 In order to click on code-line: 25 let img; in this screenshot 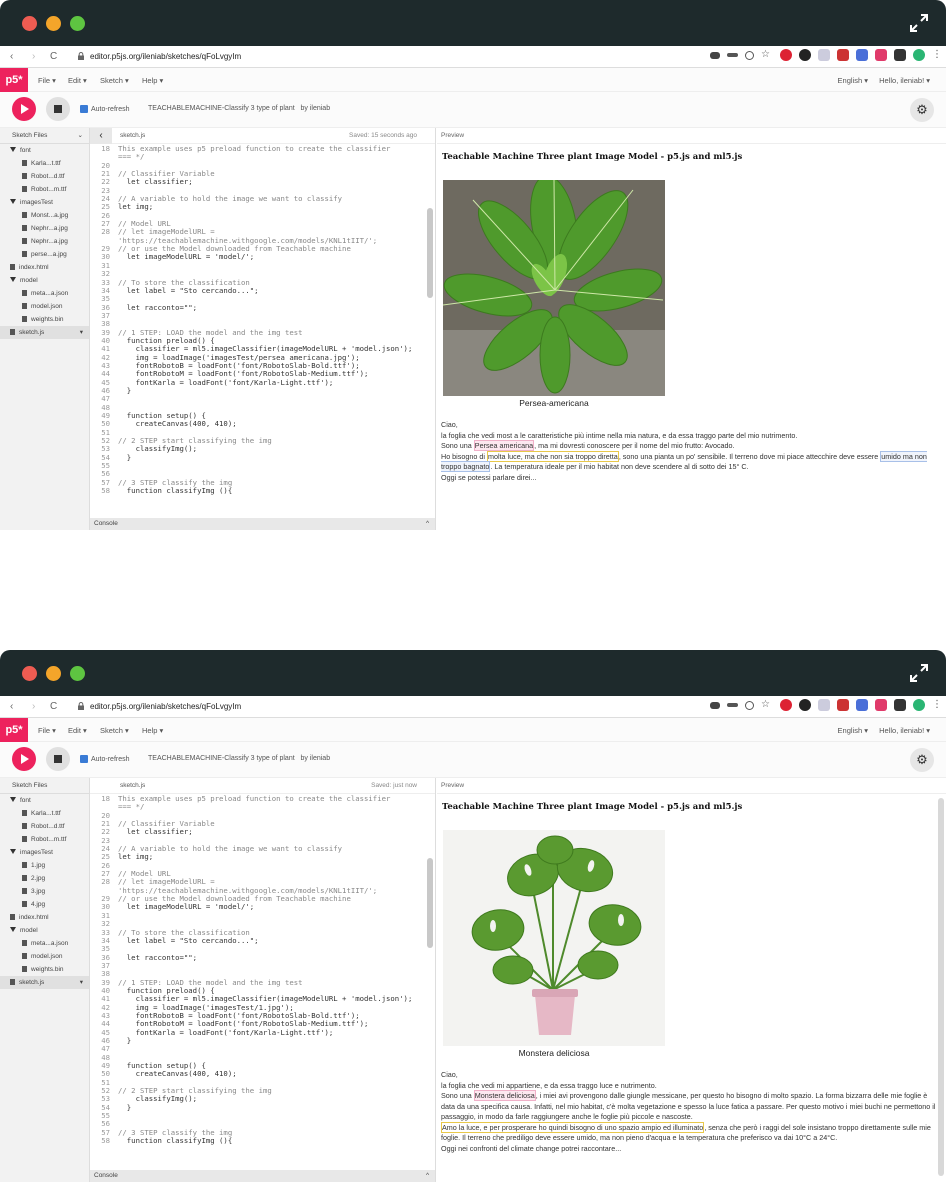, I will do `click(257, 207)`.